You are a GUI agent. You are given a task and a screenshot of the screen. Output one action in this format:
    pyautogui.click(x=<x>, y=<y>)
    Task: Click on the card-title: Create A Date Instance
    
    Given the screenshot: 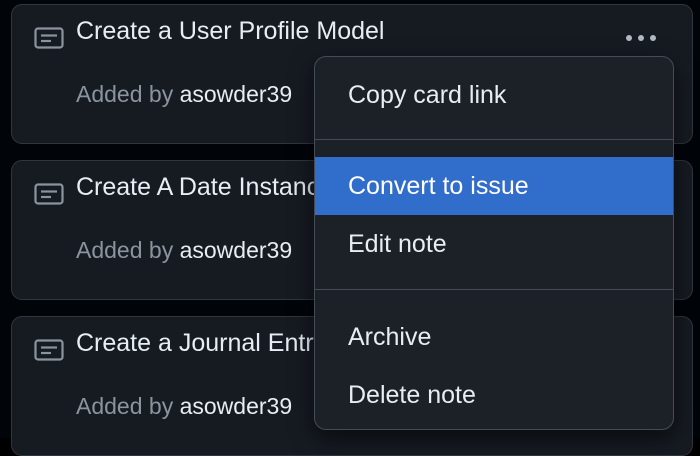 What is the action you would take?
    pyautogui.click(x=204, y=187)
    